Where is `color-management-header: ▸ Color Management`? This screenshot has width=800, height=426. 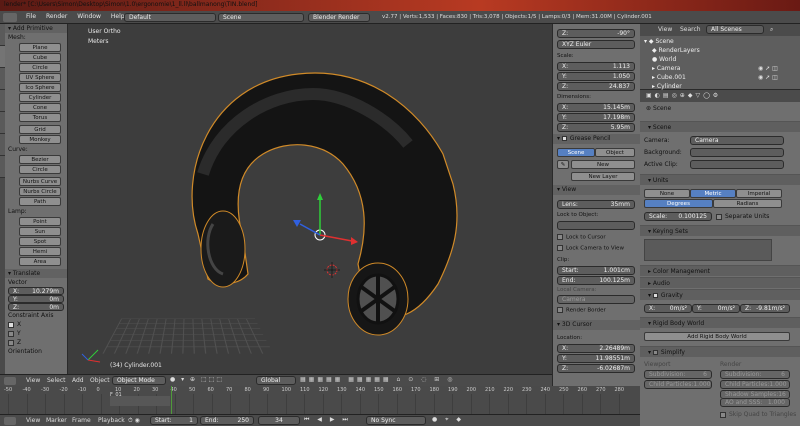 color-management-header: ▸ Color Management is located at coordinates (720, 270).